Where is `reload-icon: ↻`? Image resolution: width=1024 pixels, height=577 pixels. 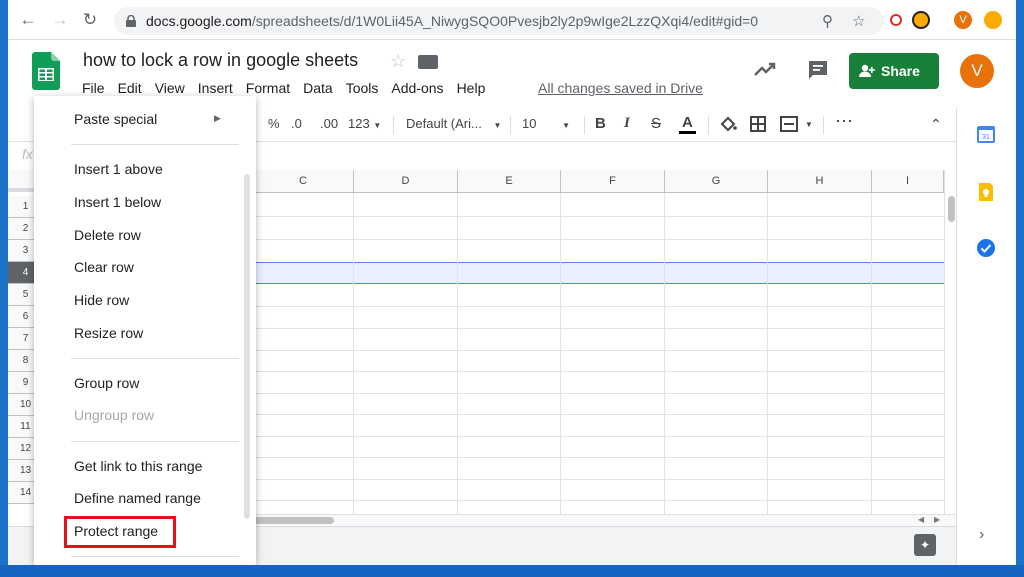
reload-icon: ↻ is located at coordinates (90, 20).